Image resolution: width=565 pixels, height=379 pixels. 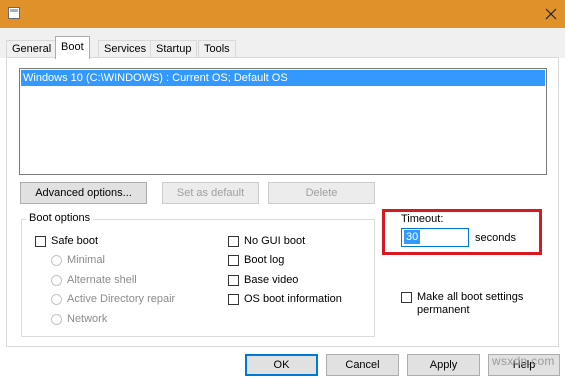 I want to click on apply-button: Apply, so click(x=443, y=365).